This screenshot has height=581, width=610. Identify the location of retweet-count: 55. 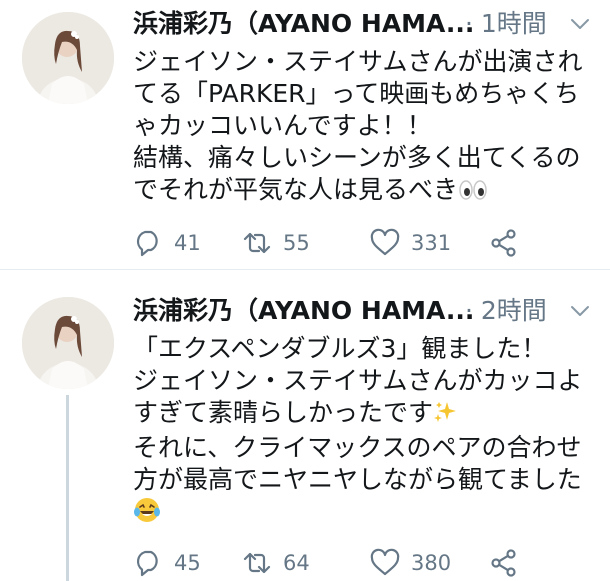
(296, 243).